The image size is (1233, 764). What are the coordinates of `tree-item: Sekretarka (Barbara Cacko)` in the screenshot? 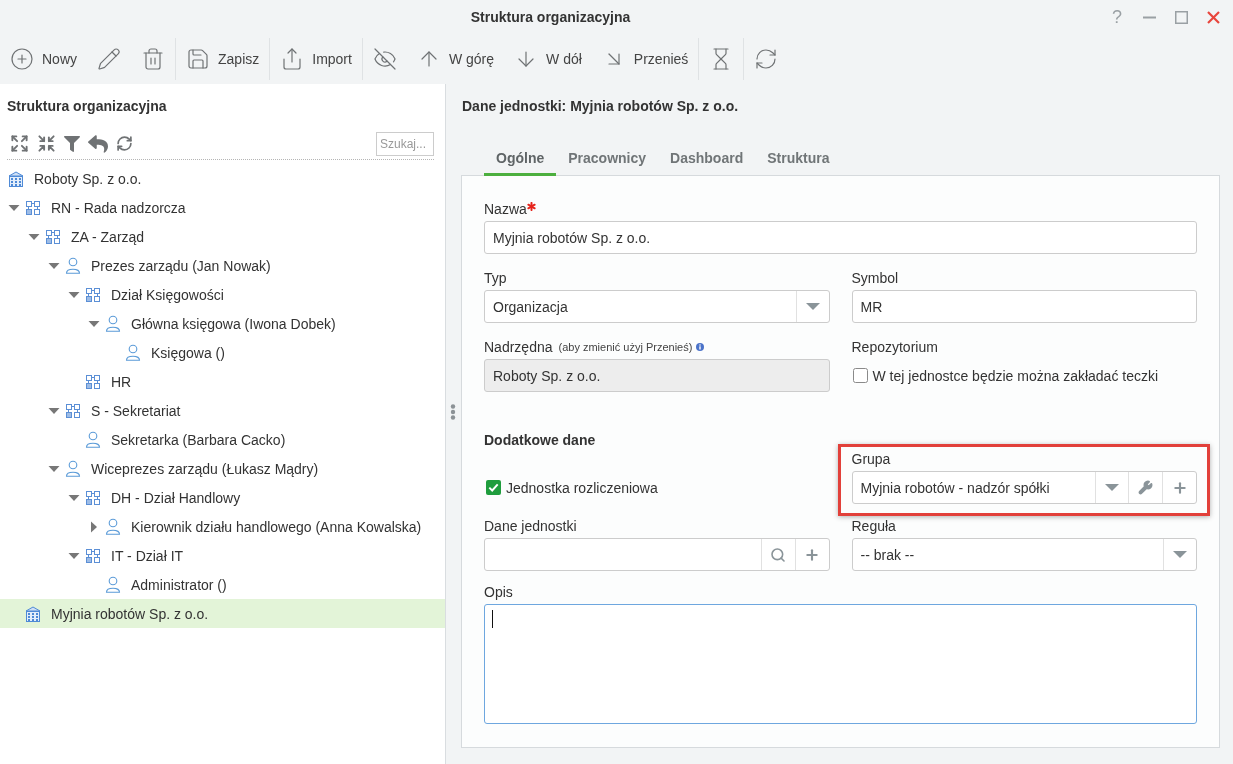 It's located at (222, 439).